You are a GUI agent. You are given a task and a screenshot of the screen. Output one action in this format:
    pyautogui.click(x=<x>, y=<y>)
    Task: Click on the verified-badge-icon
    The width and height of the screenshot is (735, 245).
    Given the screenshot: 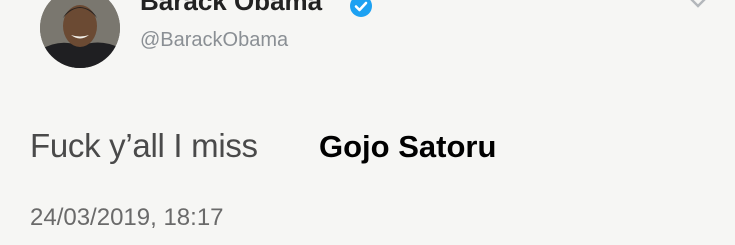 What is the action you would take?
    pyautogui.click(x=361, y=8)
    